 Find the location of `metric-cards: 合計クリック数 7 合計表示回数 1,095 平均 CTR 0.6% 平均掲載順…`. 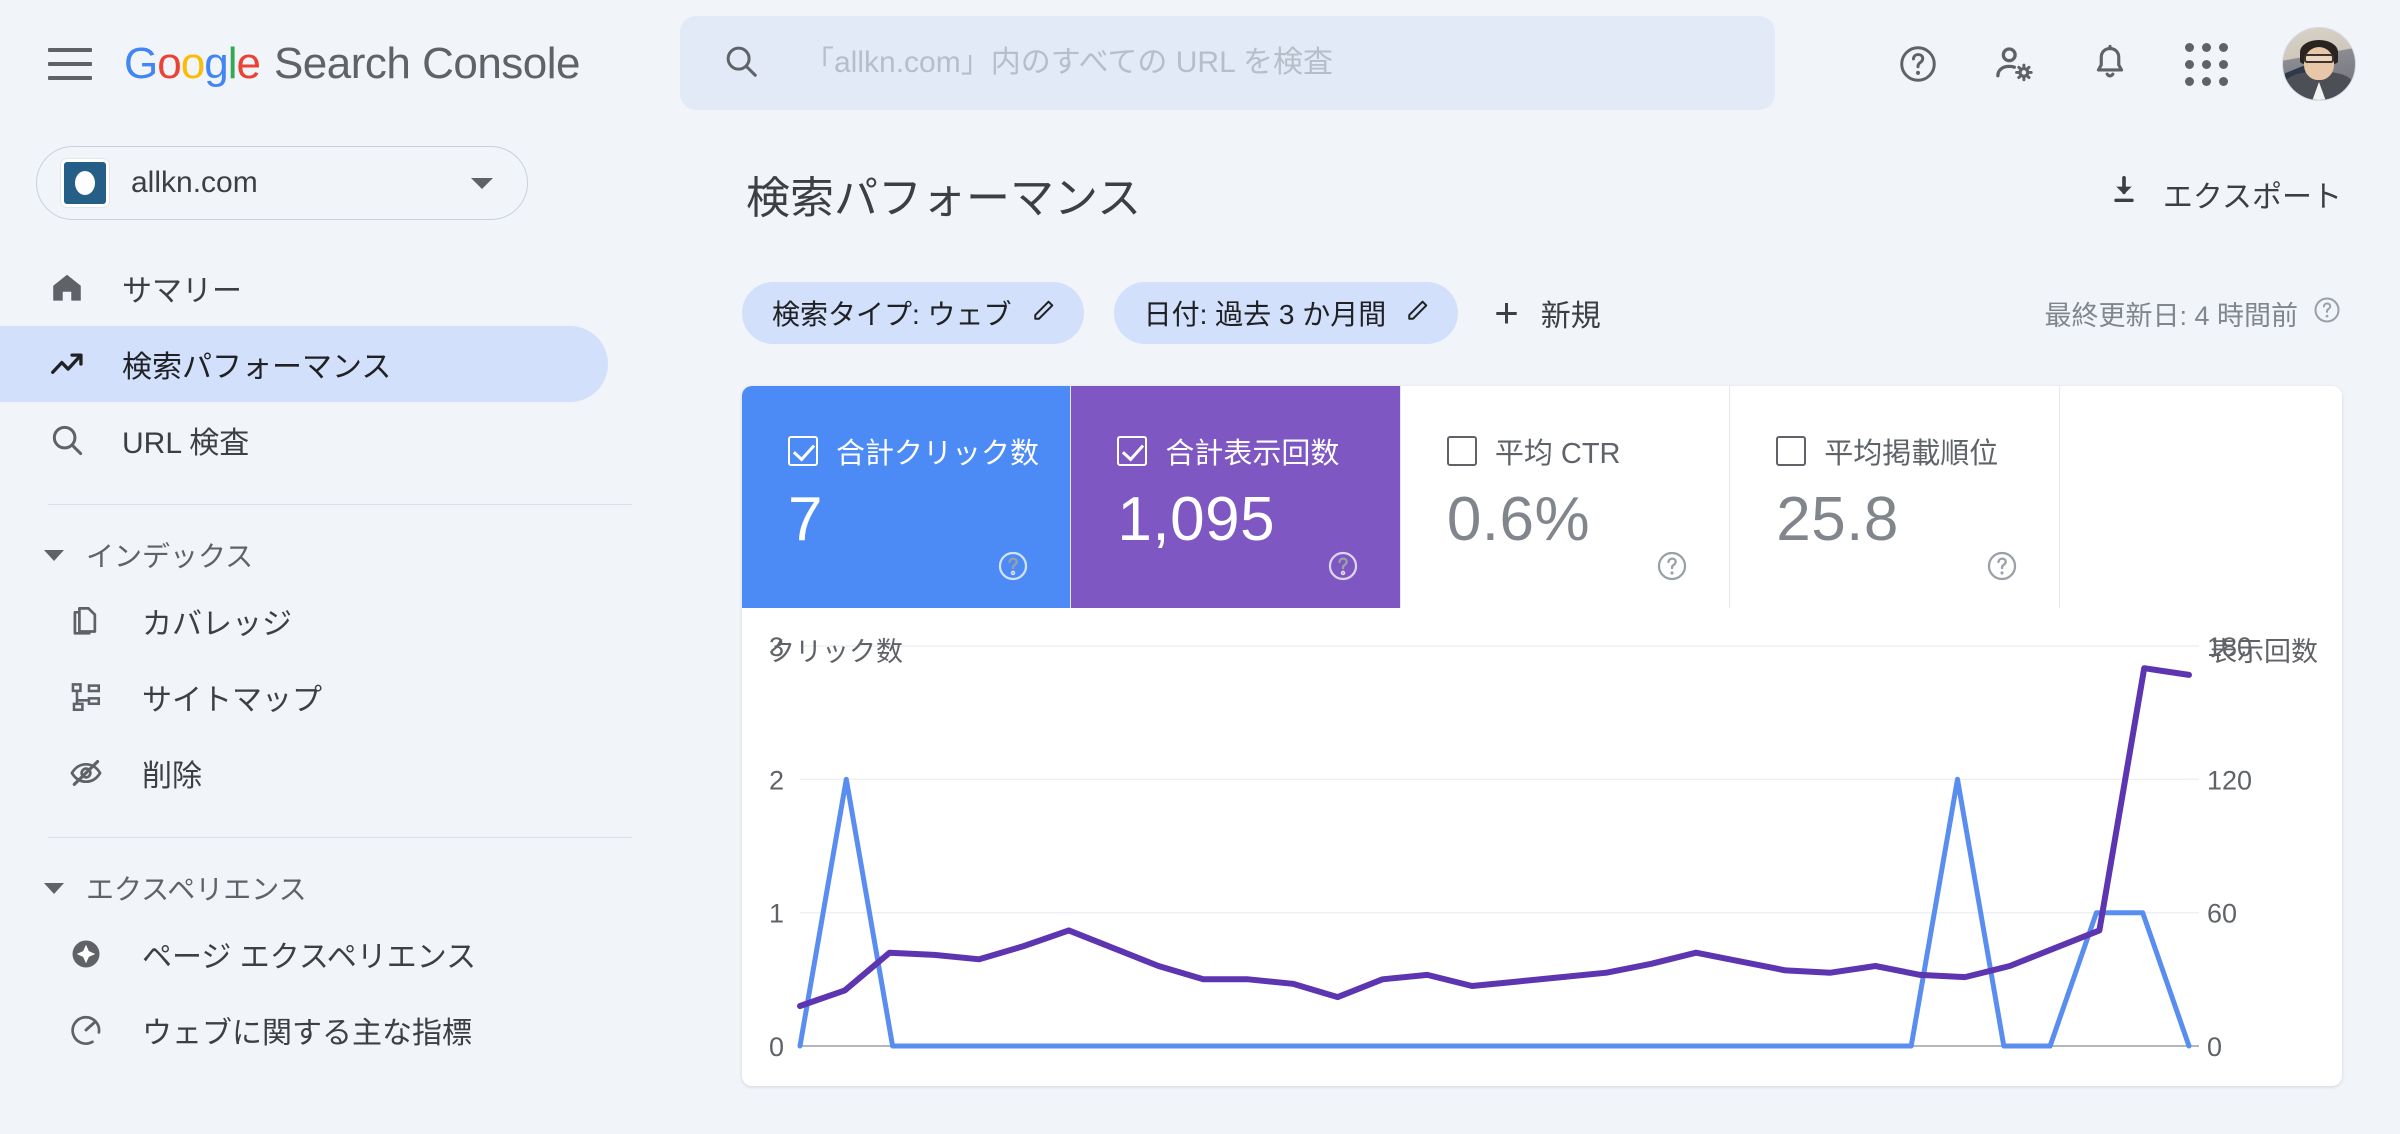

metric-cards: 合計クリック数 7 合計表示回数 1,095 平均 CTR 0.6% 平均掲載順… is located at coordinates (1542, 497).